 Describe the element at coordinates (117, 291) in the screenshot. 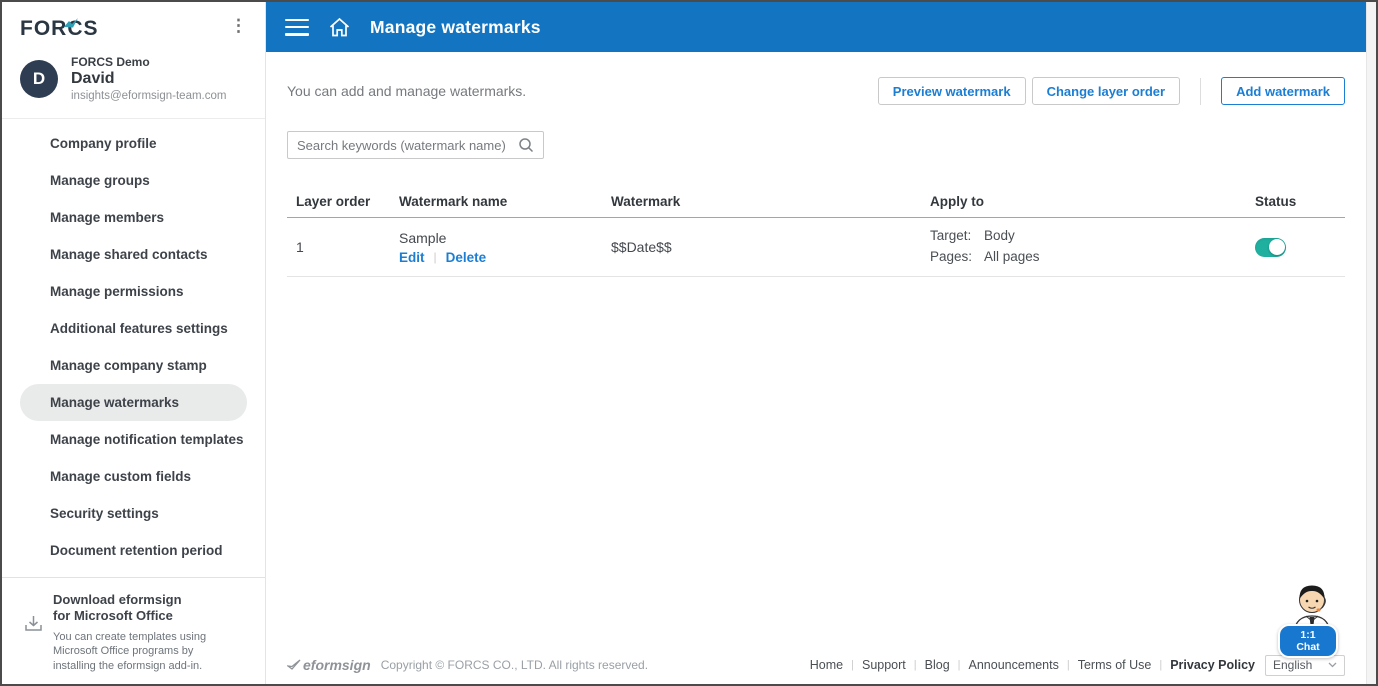

I see `sidebar-item-label: Manage permissions` at that location.